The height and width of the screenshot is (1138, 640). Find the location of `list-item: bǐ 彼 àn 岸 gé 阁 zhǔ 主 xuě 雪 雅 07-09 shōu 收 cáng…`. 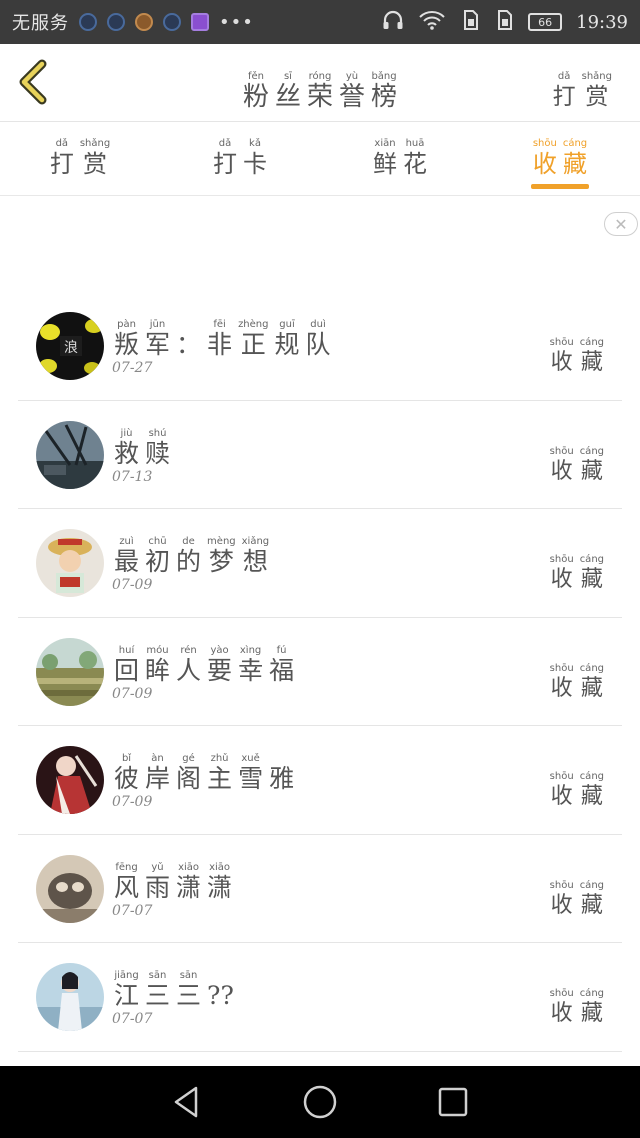

list-item: bǐ 彼 àn 岸 gé 阁 zhǔ 主 xuě 雪 雅 07-09 shōu 收 cáng… is located at coordinates (320, 780).